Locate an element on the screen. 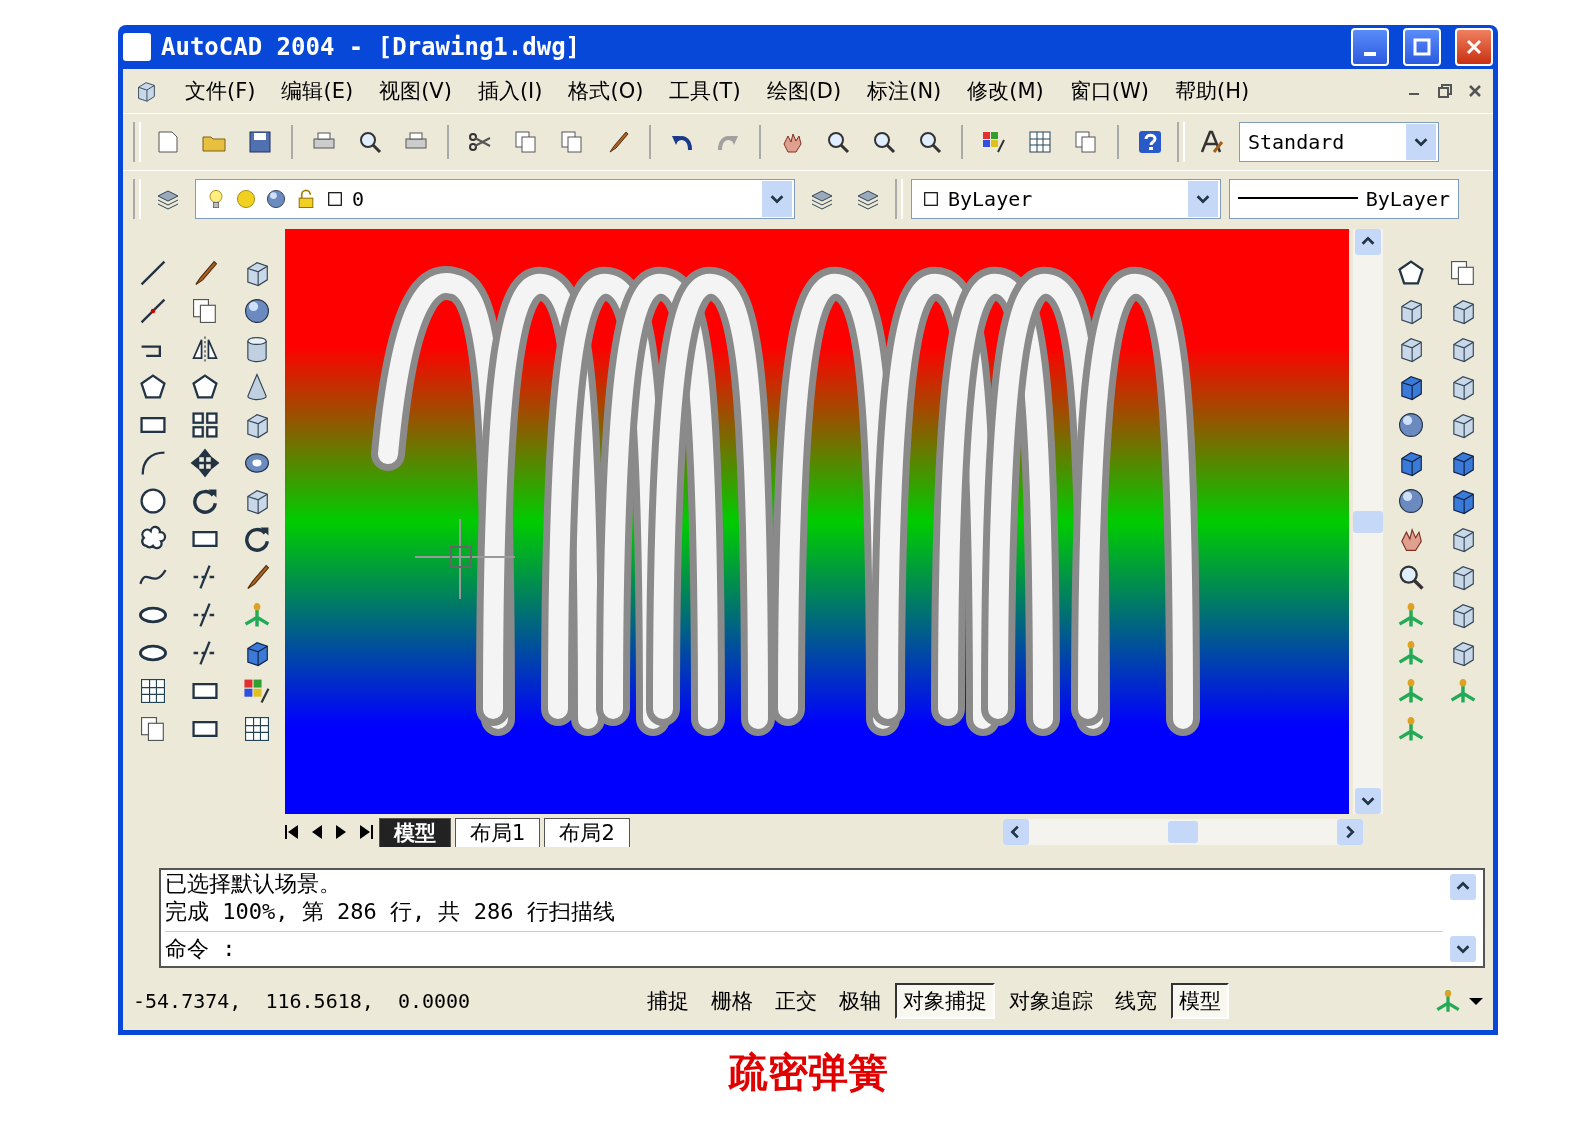 Image resolution: width=1588 pixels, height=1123 pixels. restore-icon is located at coordinates (1445, 91).